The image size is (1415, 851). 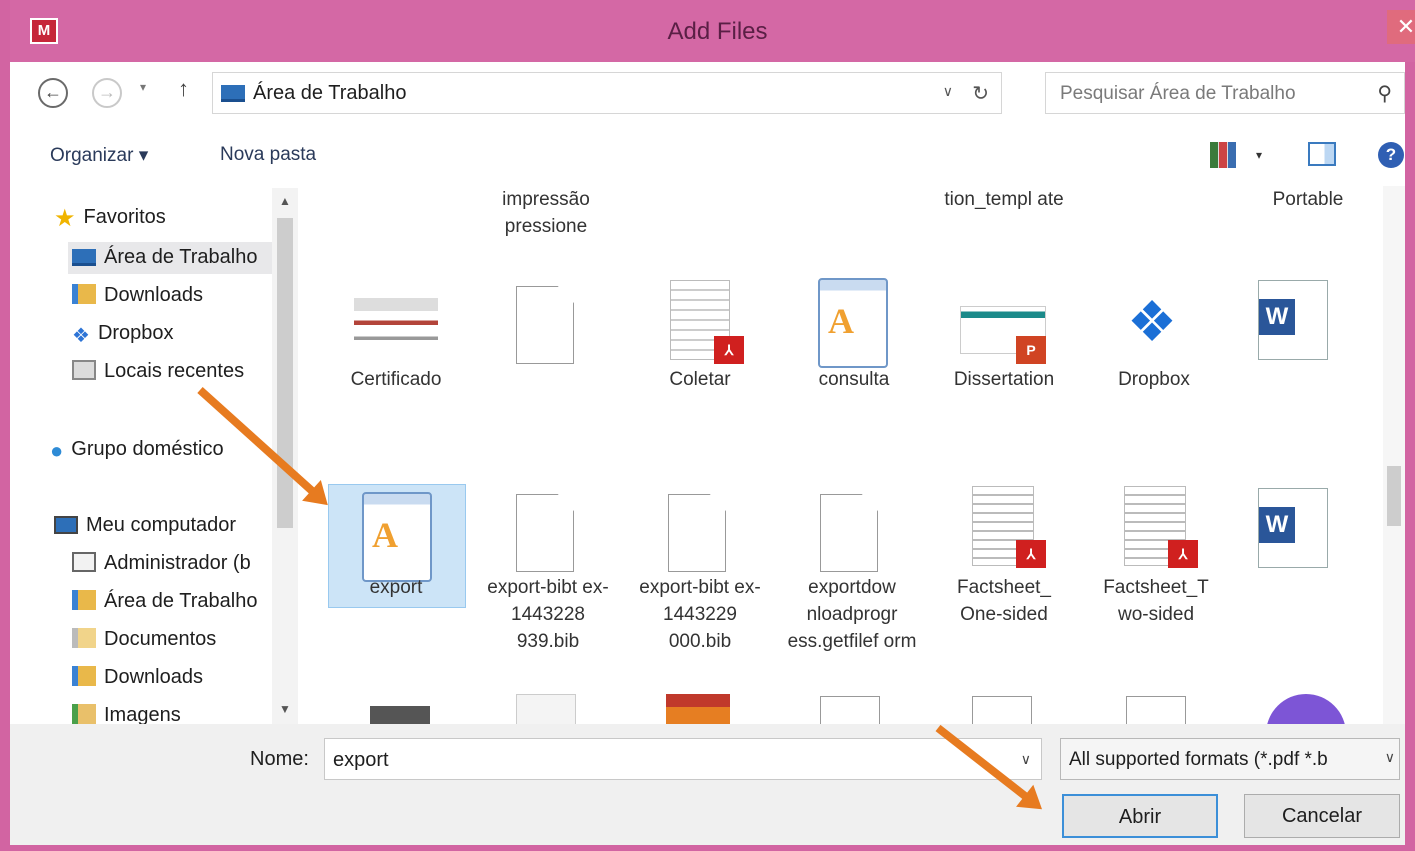 What do you see at coordinates (181, 257) in the screenshot?
I see `sidebar-item-label: Área de Trabalho` at bounding box center [181, 257].